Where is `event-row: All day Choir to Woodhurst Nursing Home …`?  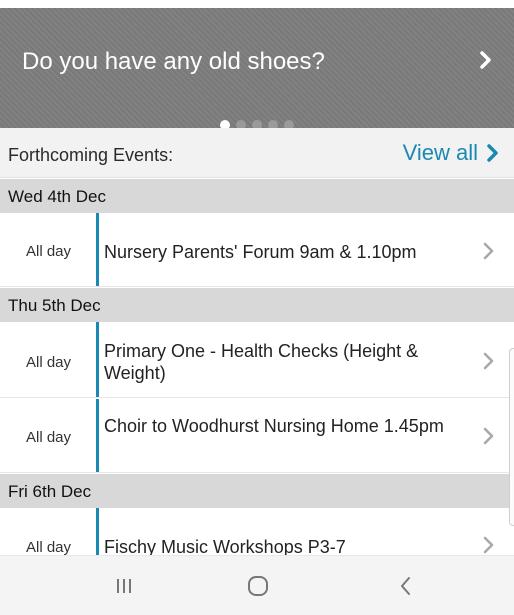 event-row: All day Choir to Woodhurst Nursing Home … is located at coordinates (257, 436).